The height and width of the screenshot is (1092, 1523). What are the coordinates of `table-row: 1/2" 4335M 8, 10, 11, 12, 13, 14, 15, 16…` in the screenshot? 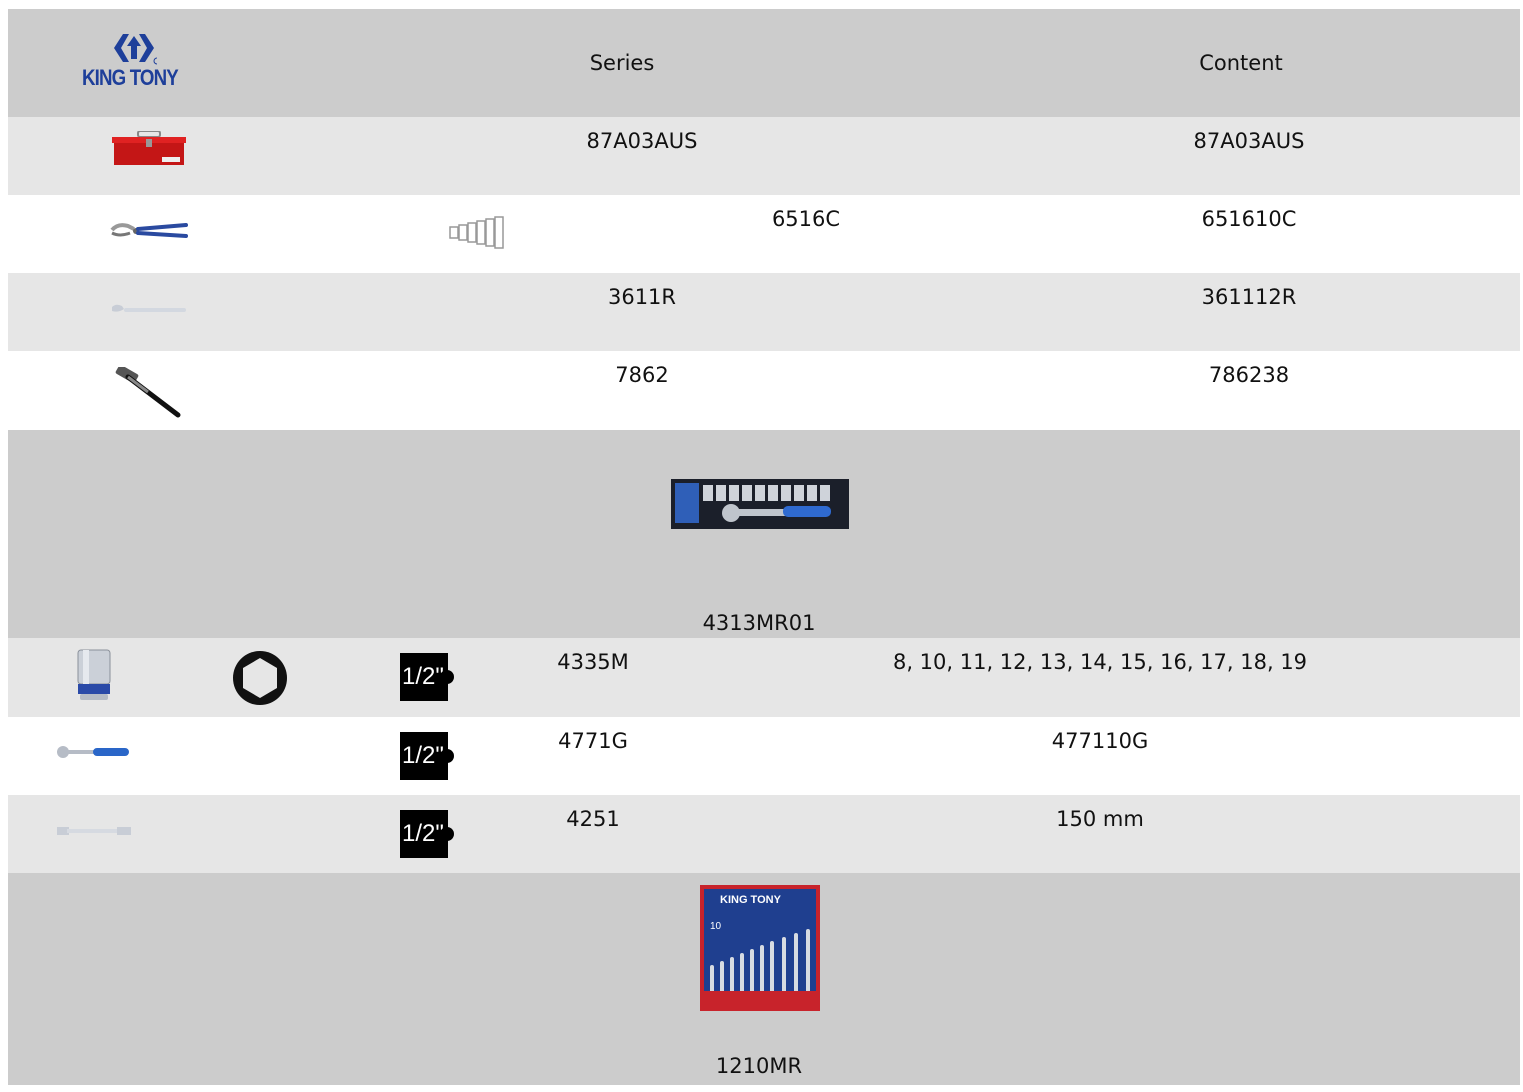 It's located at (764, 677).